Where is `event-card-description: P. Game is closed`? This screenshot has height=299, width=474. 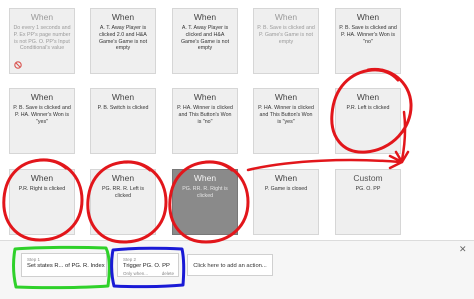
event-card-description: P. Game is closed is located at coordinates (286, 189).